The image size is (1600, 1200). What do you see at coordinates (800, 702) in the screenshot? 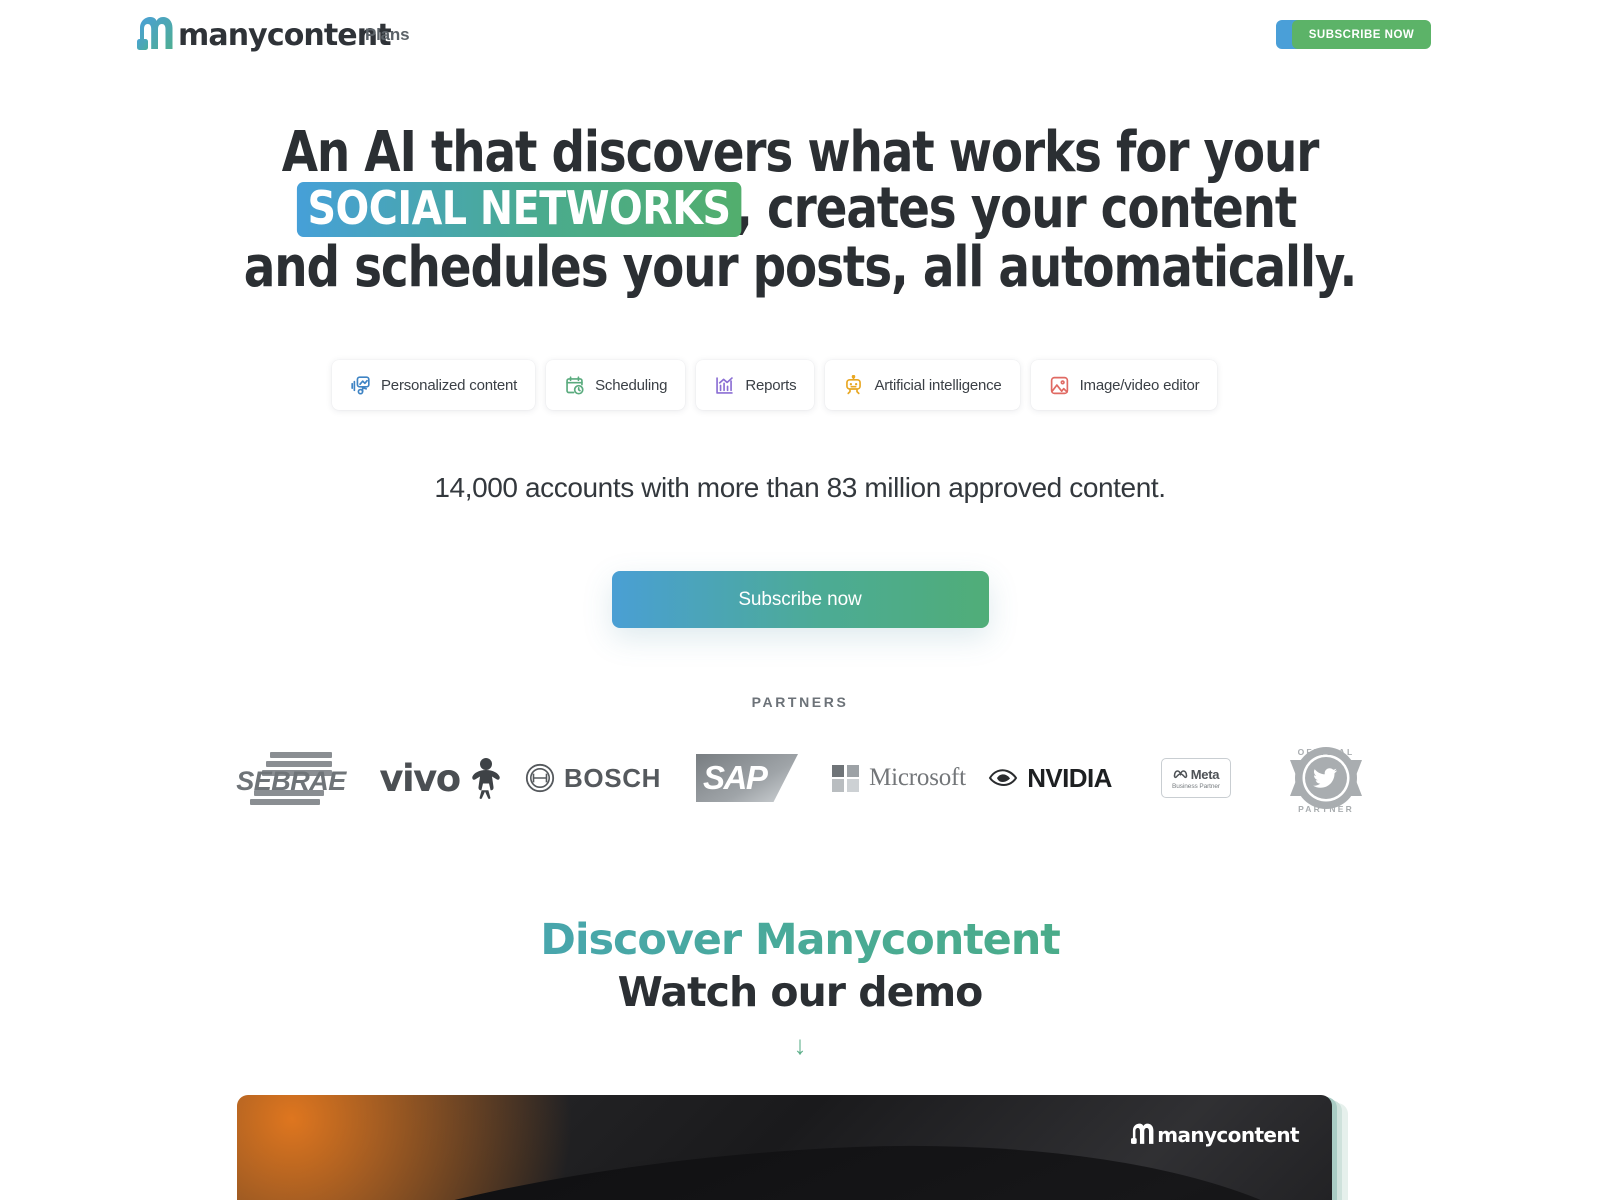
I see `partners-heading: PARTNERS` at bounding box center [800, 702].